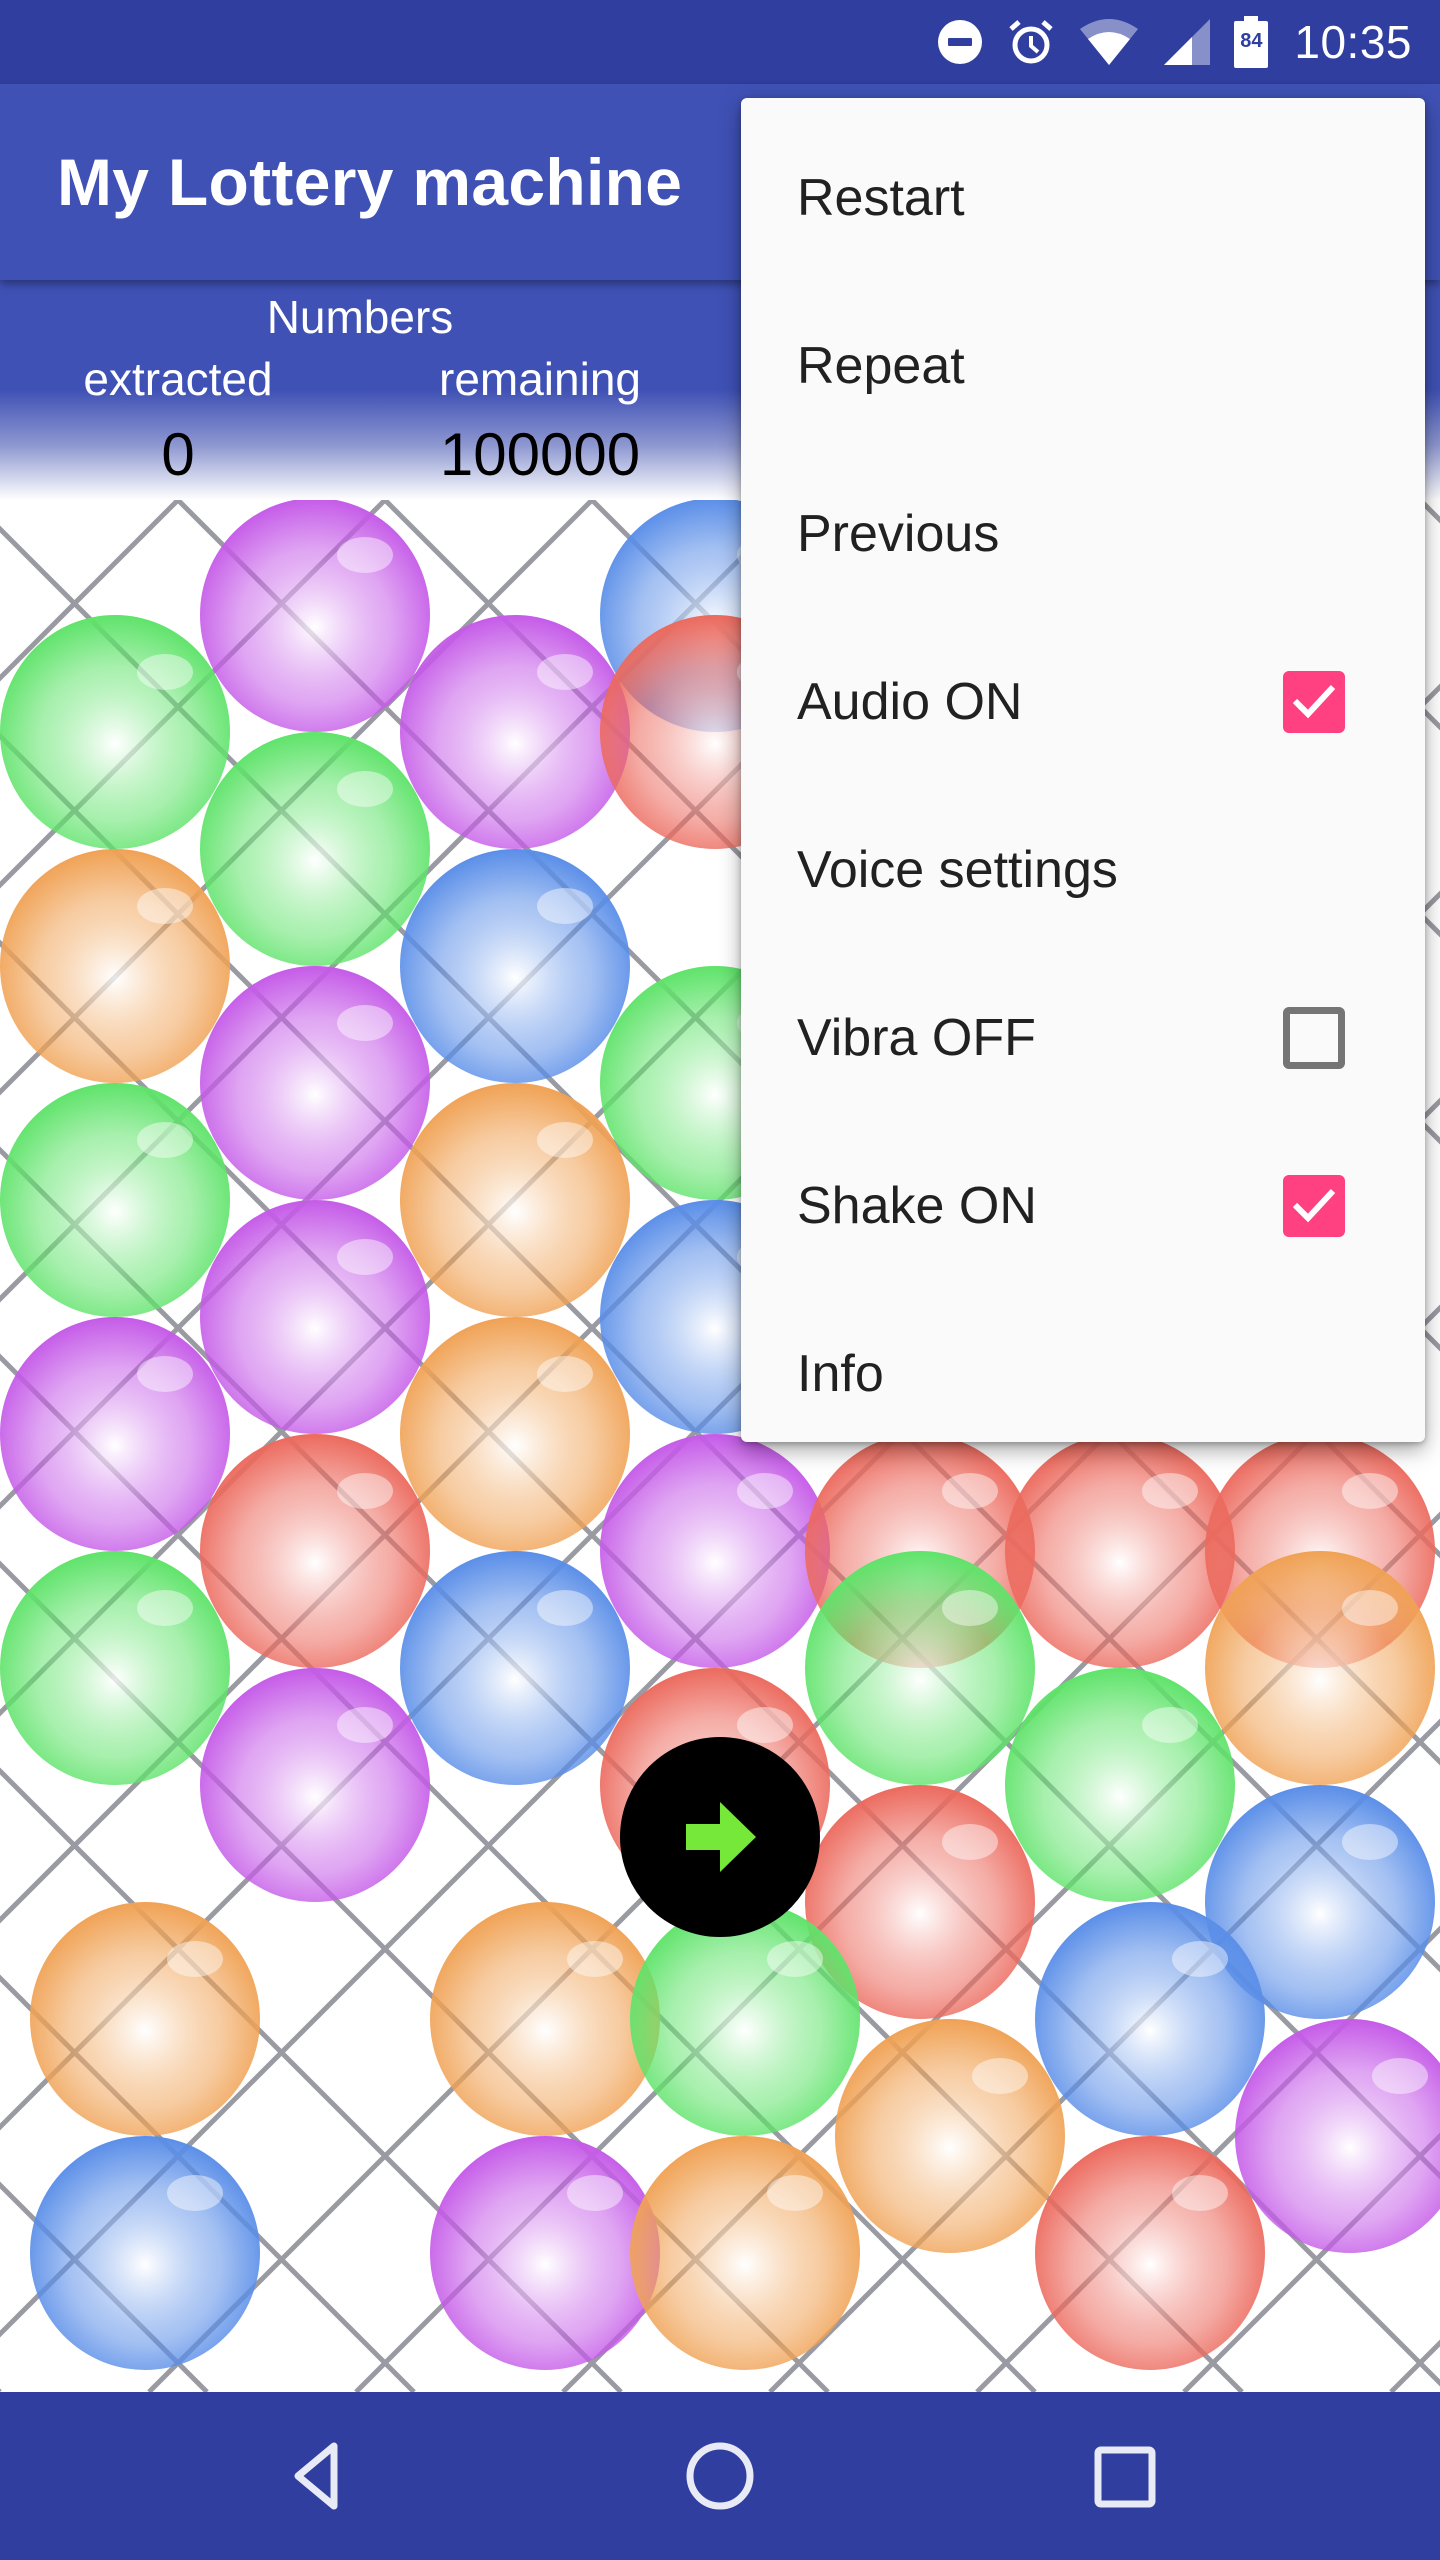  I want to click on nav-recents-button, so click(1124, 2476).